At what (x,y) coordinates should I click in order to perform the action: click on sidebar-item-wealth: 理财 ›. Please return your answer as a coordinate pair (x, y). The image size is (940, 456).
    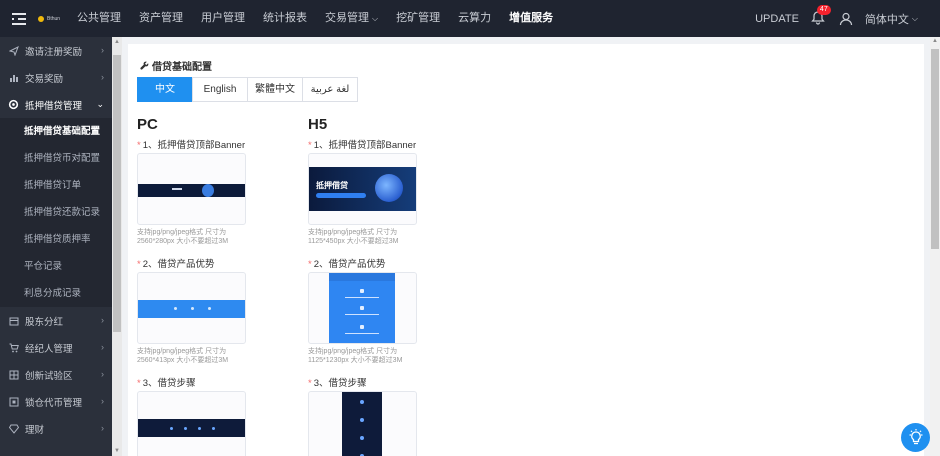
    Looking at the image, I should click on (56, 428).